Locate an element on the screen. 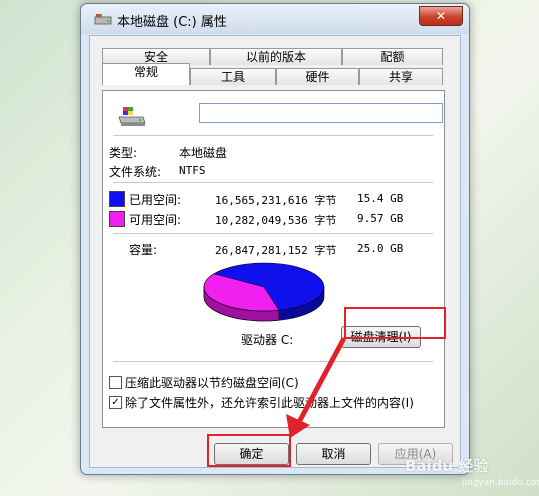 The image size is (539, 496). watermark-url: jingyan.baidu.com is located at coordinates (500, 483).